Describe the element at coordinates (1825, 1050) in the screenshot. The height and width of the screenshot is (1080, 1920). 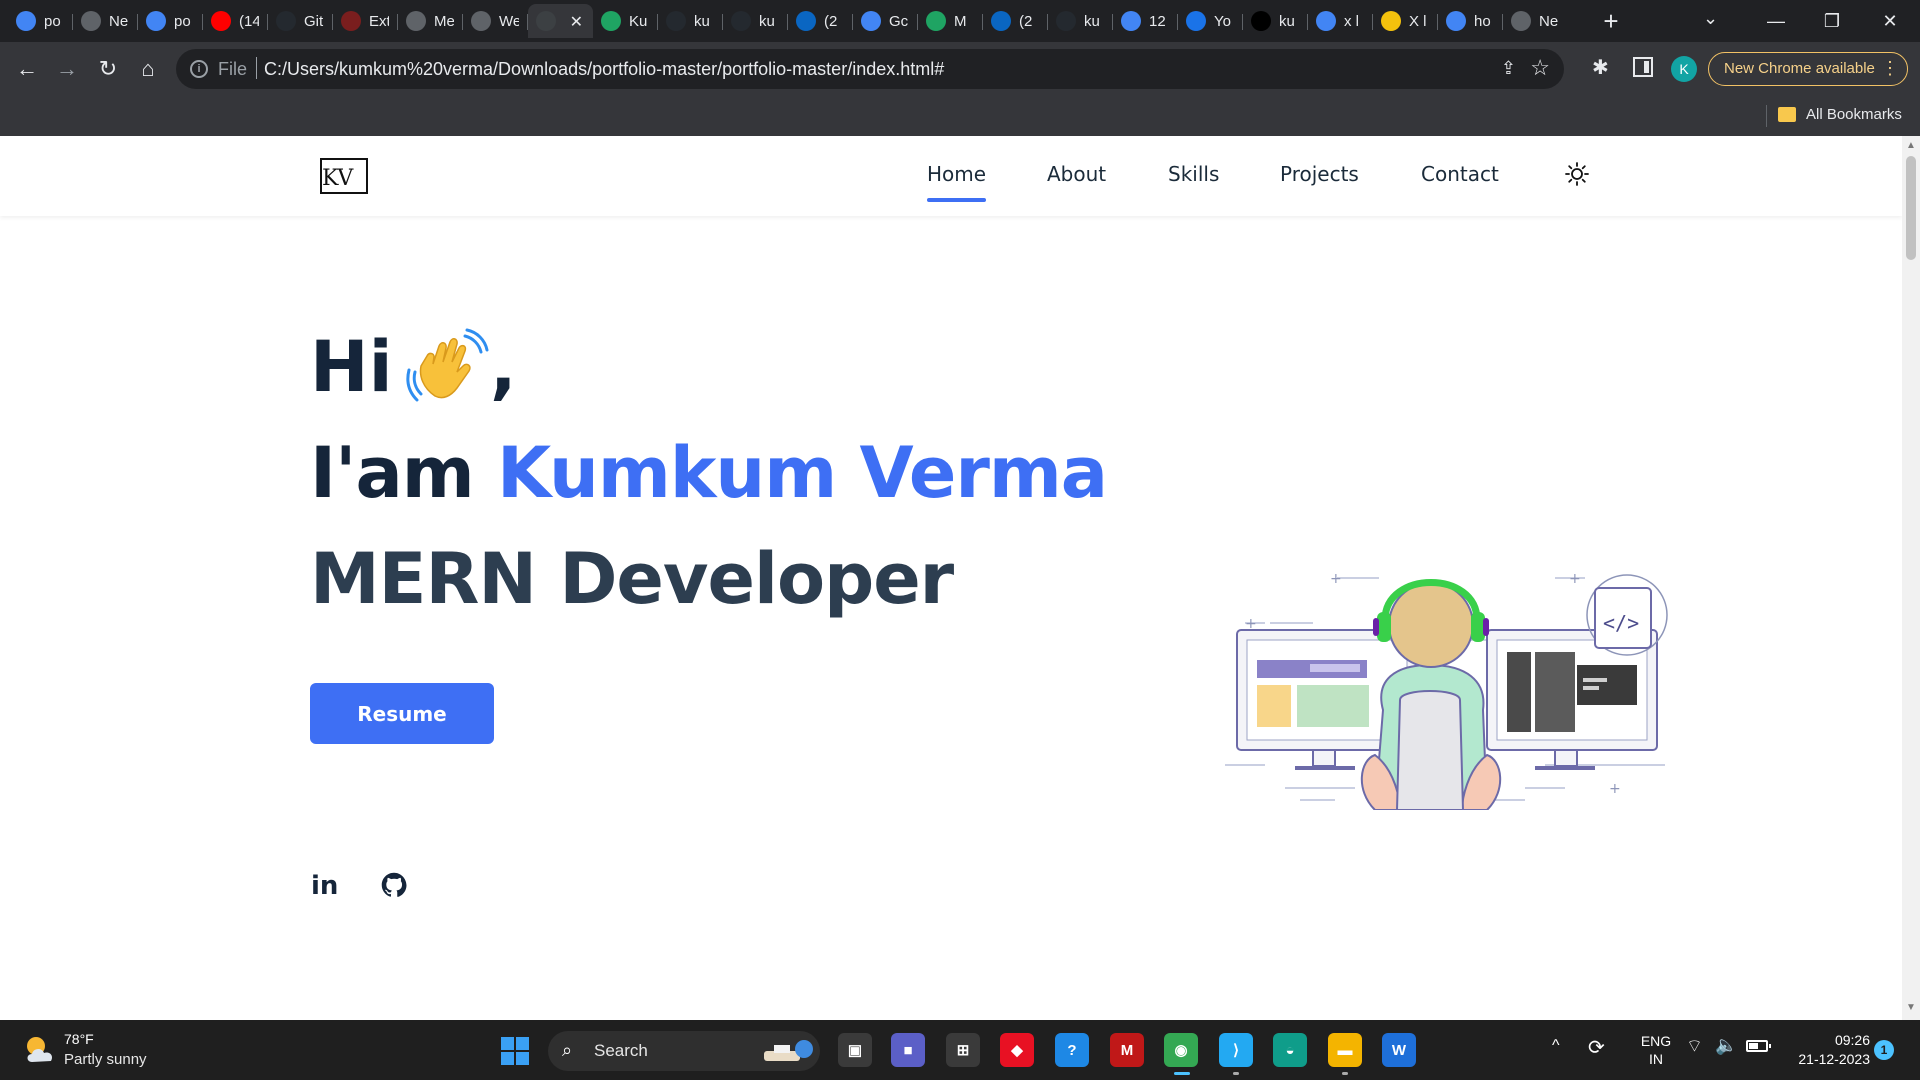
I see `clock: 09:26 21-12-2023` at that location.